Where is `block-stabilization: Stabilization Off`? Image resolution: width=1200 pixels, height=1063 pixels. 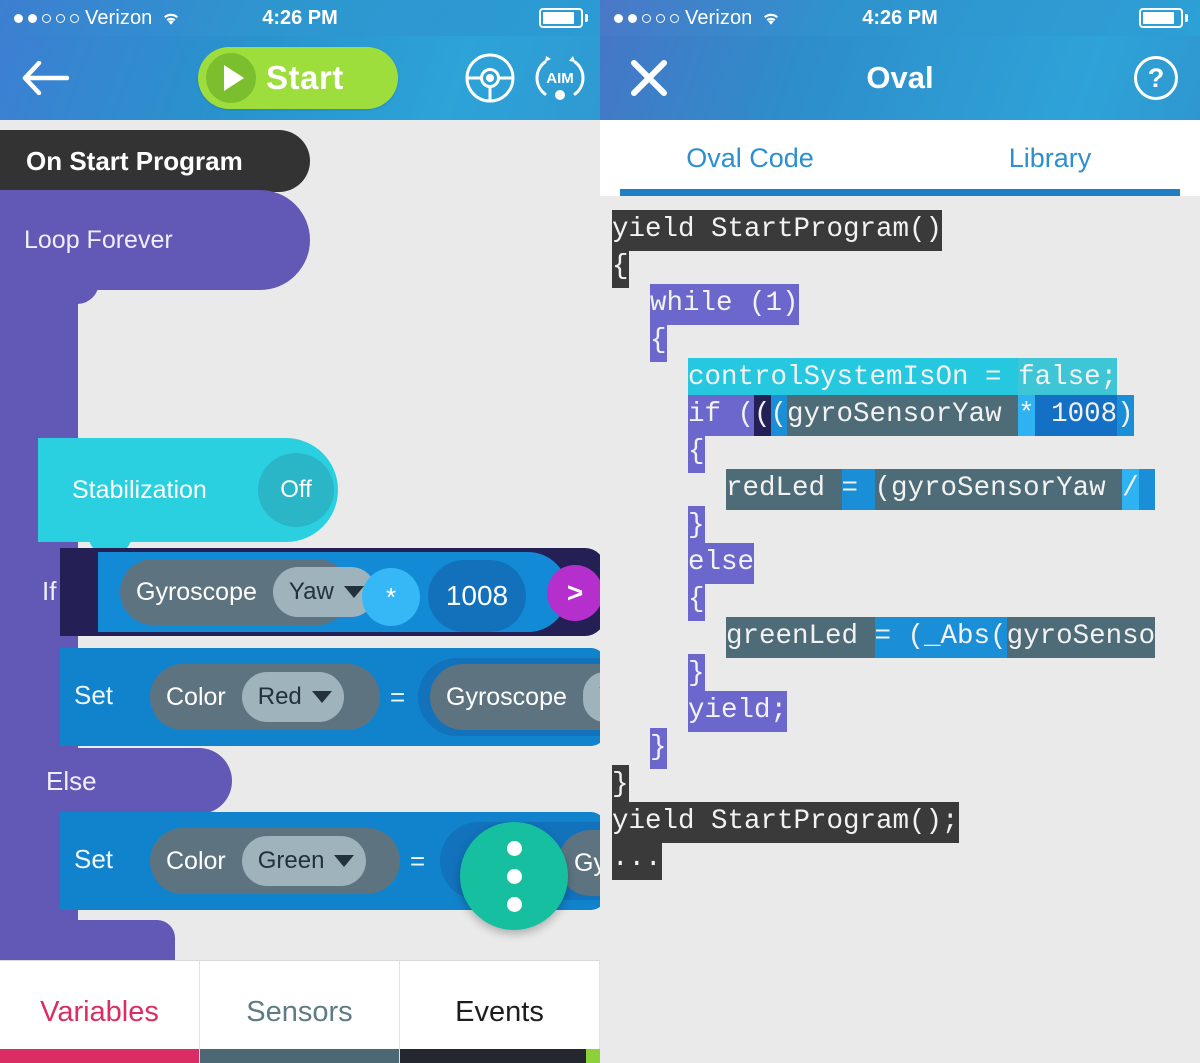 block-stabilization: Stabilization Off is located at coordinates (188, 497).